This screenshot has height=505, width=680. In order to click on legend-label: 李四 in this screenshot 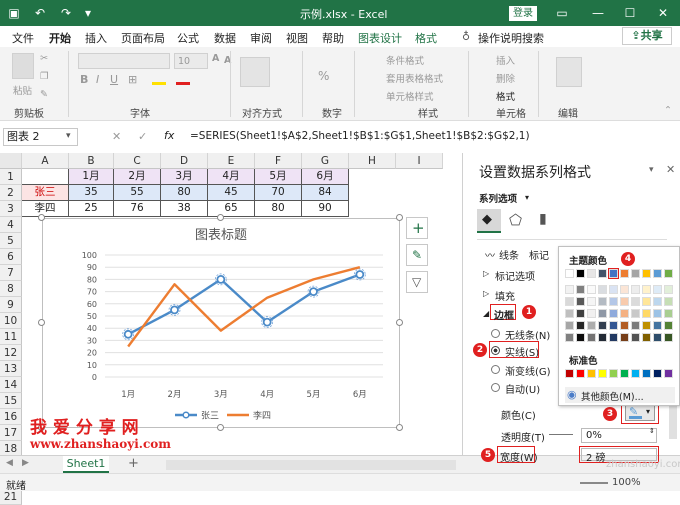, I will do `click(262, 416)`.